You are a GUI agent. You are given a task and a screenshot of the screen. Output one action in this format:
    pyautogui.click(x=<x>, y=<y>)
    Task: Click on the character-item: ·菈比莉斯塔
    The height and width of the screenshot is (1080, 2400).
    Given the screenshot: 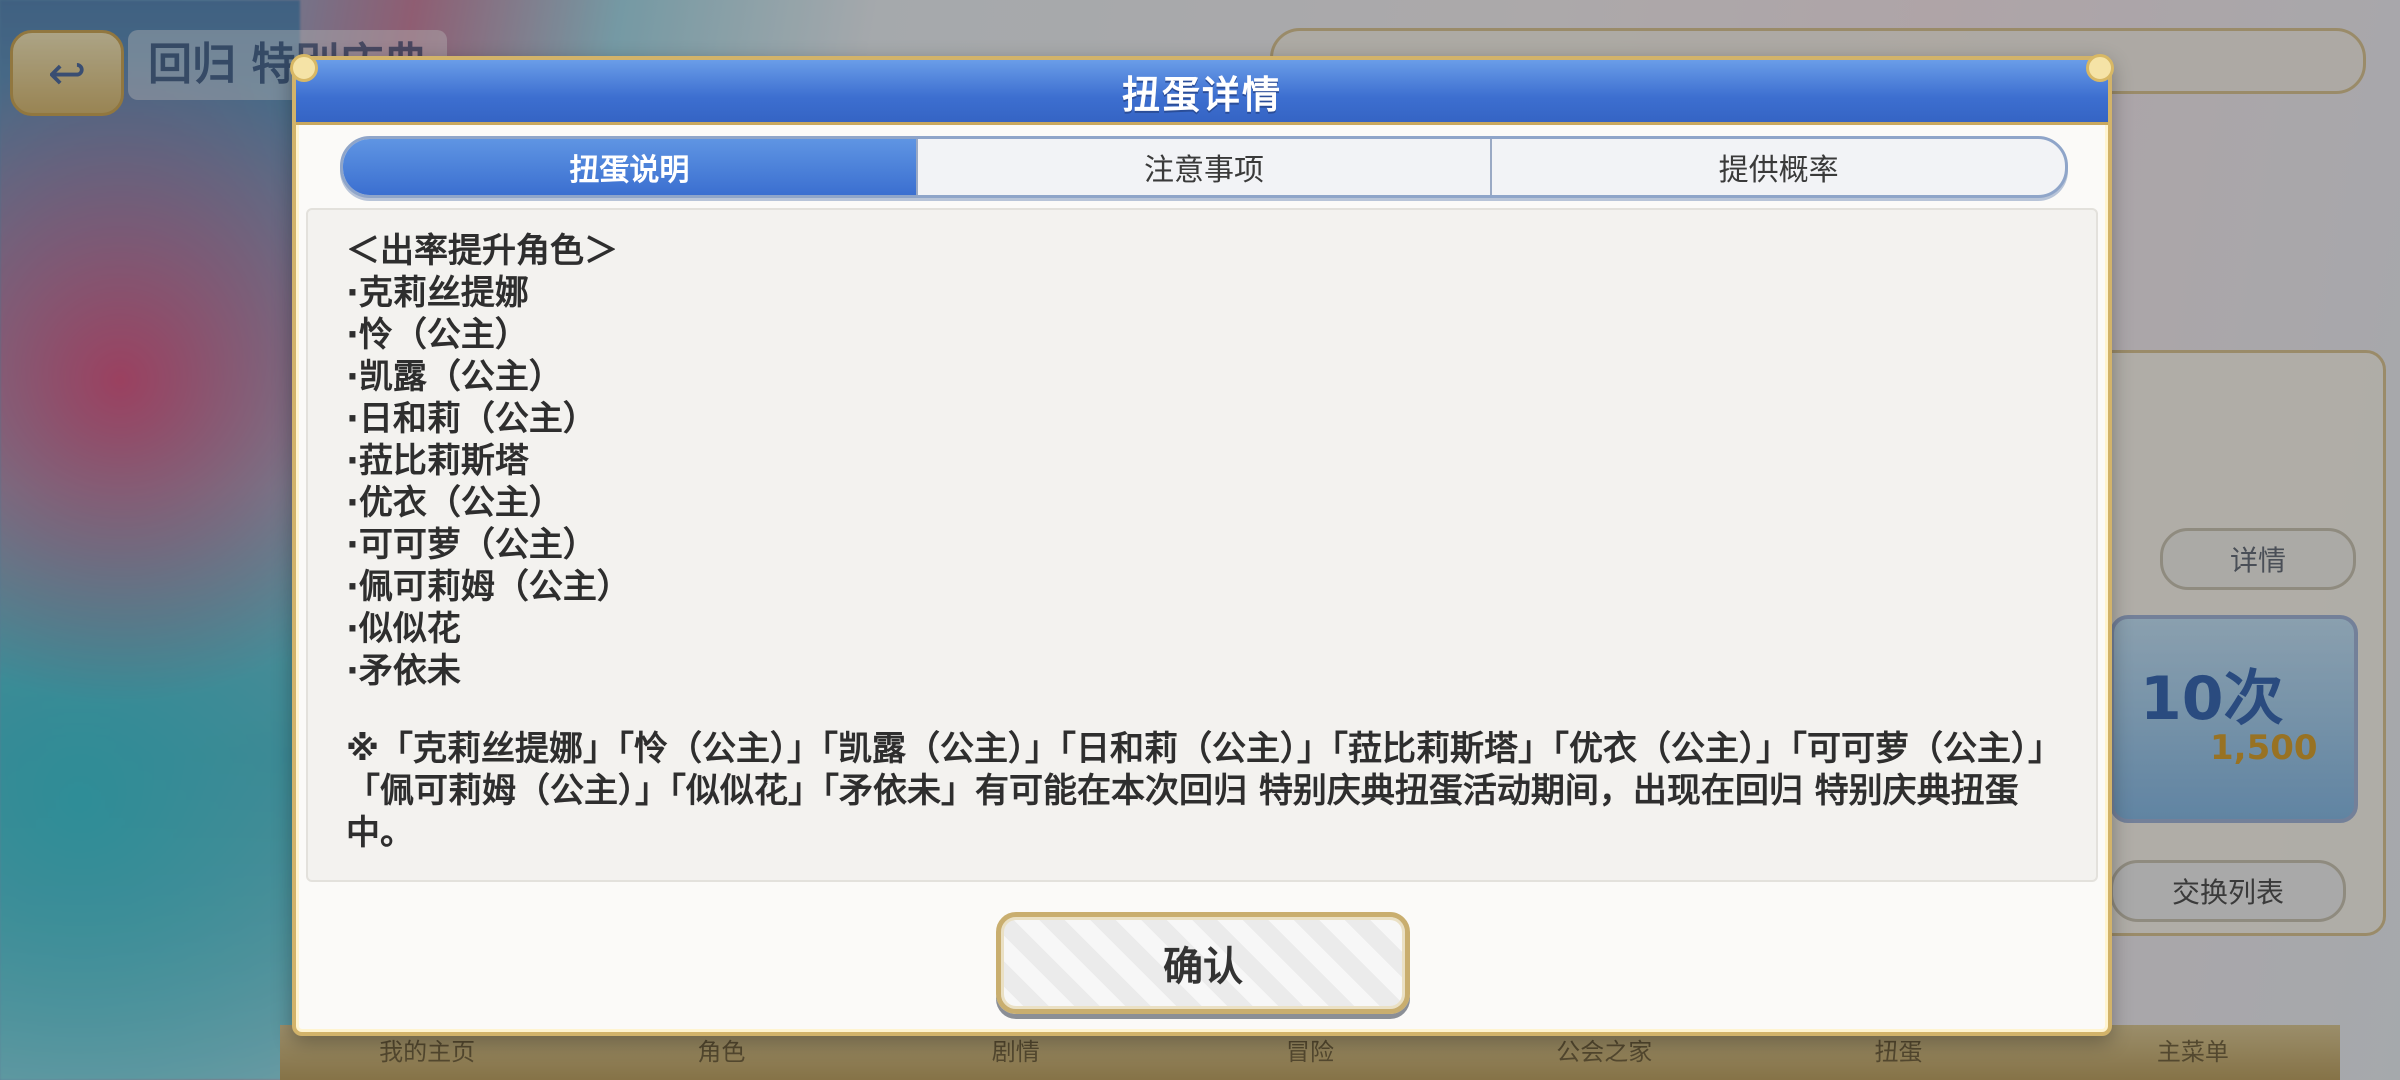 What is the action you would take?
    pyautogui.click(x=437, y=461)
    